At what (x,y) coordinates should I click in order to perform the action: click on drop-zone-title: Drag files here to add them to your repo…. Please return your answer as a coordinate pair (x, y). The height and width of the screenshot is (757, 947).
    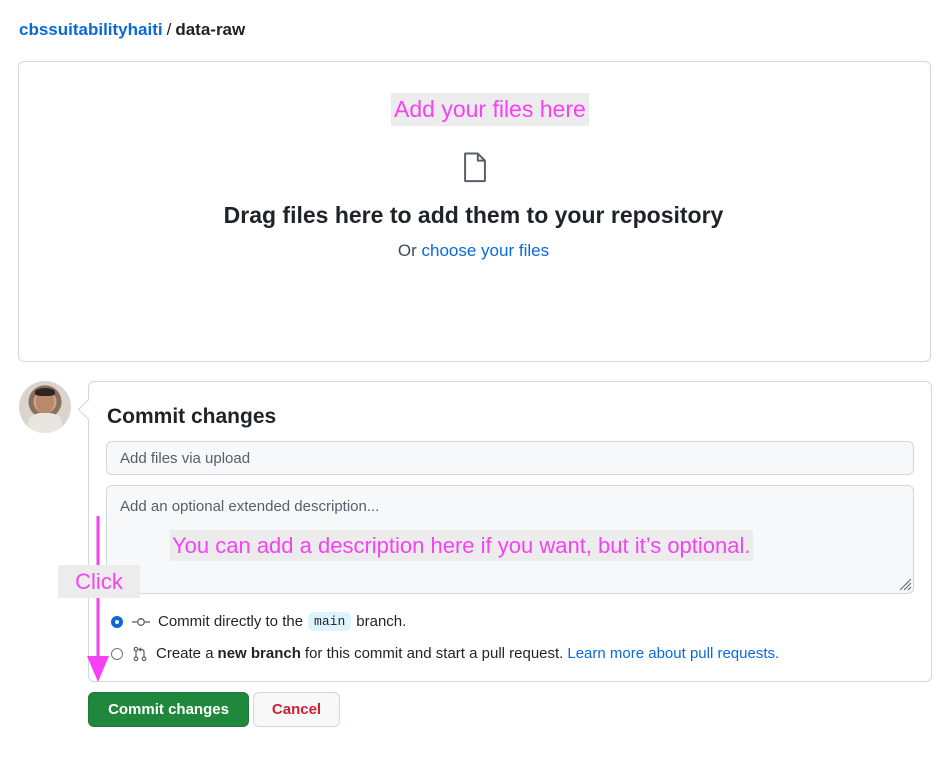
    Looking at the image, I should click on (473, 215).